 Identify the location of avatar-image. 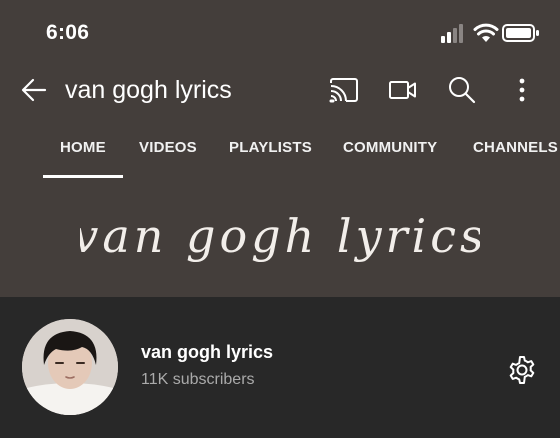
(70, 367).